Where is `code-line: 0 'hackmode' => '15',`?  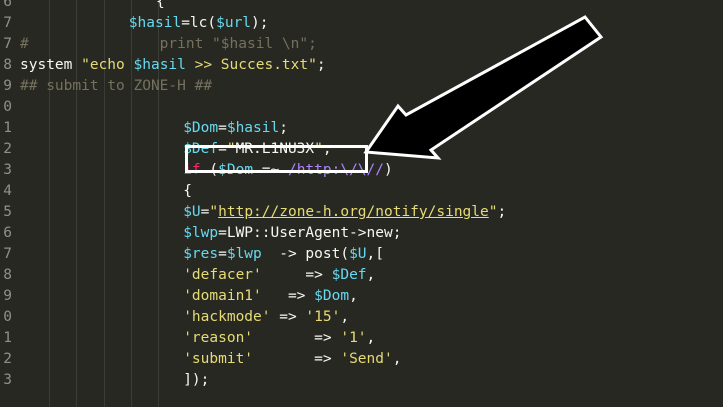
code-line: 0 'hackmode' => '15', is located at coordinates (361, 317).